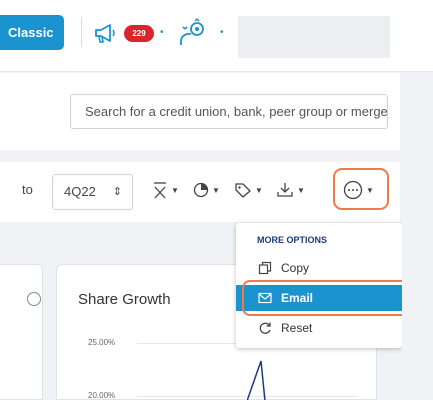 The image size is (433, 400). Describe the element at coordinates (295, 268) in the screenshot. I see `menu-item-label: Copy` at that location.